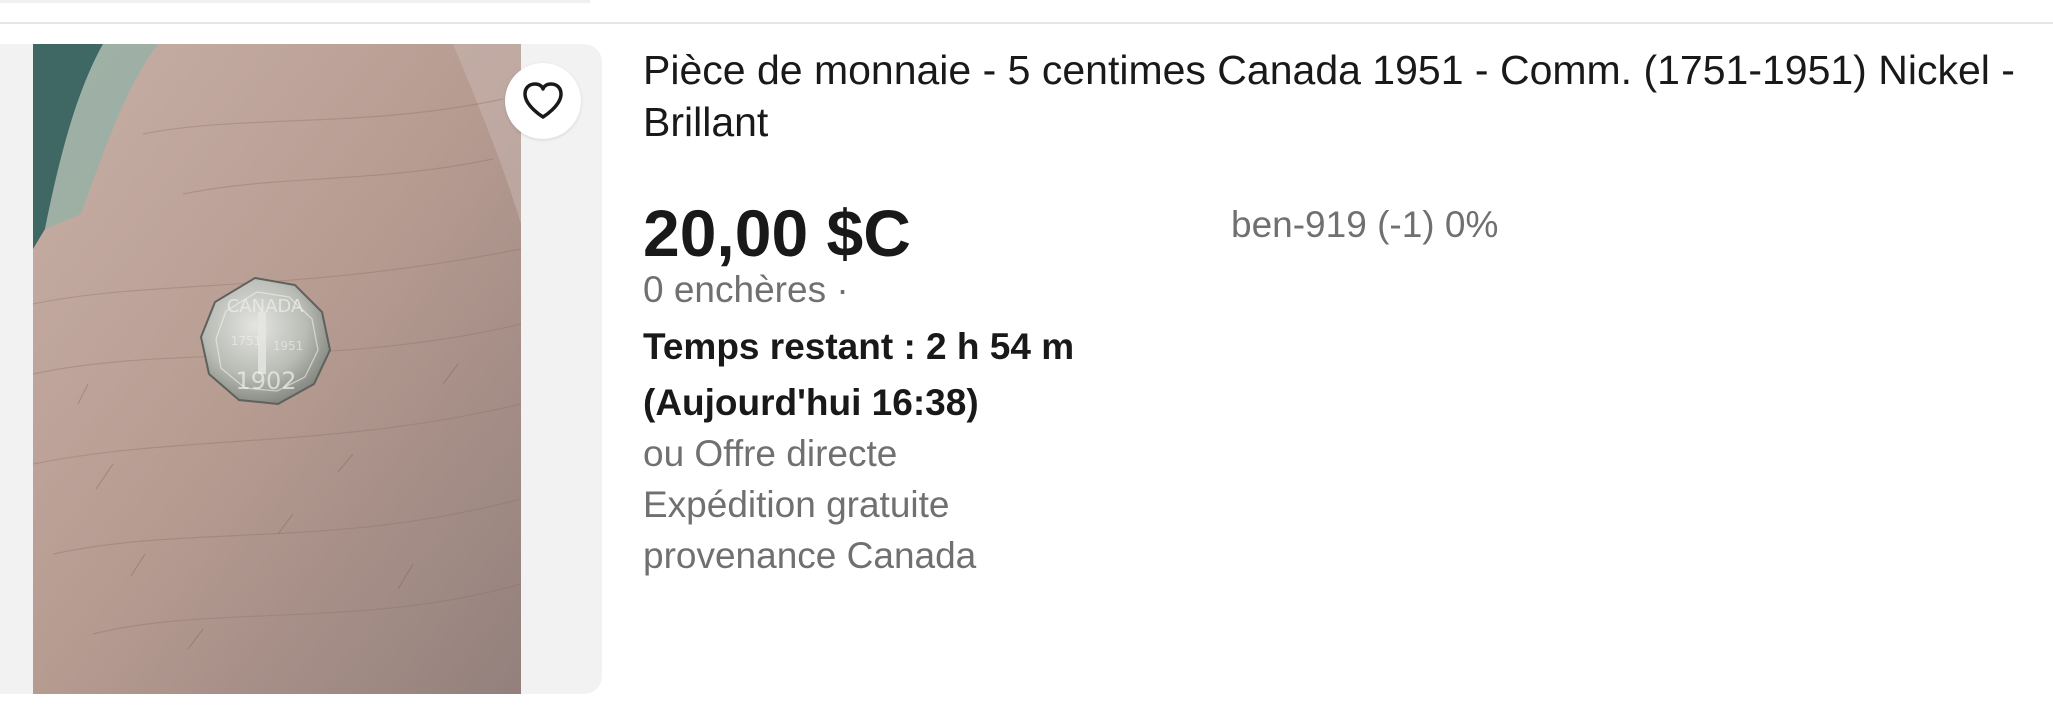 The image size is (2053, 705). I want to click on svg-text: CANADA, so click(265, 306).